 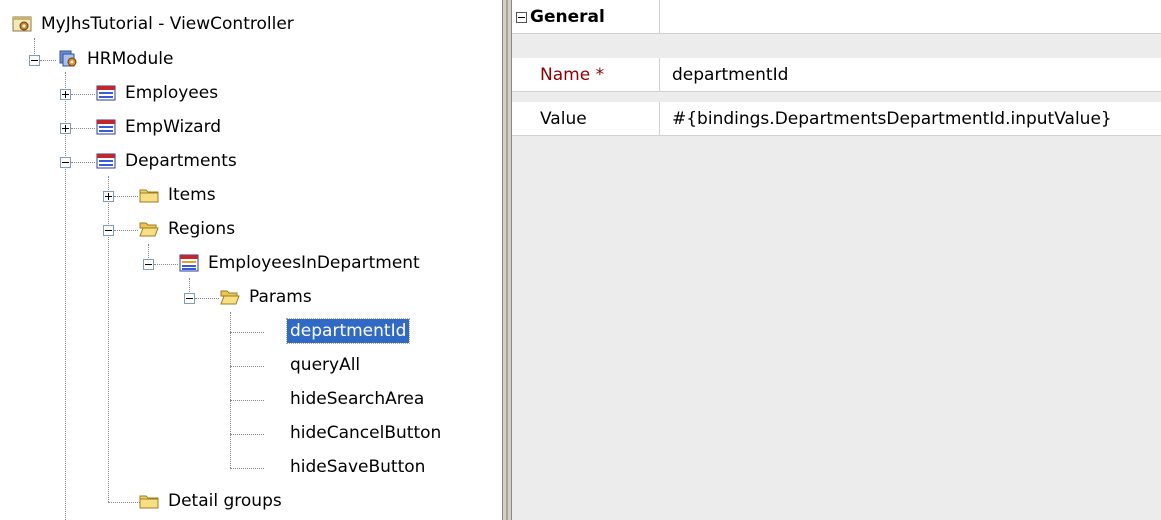 I want to click on tree-node-label: hideSearchArea, so click(x=357, y=399).